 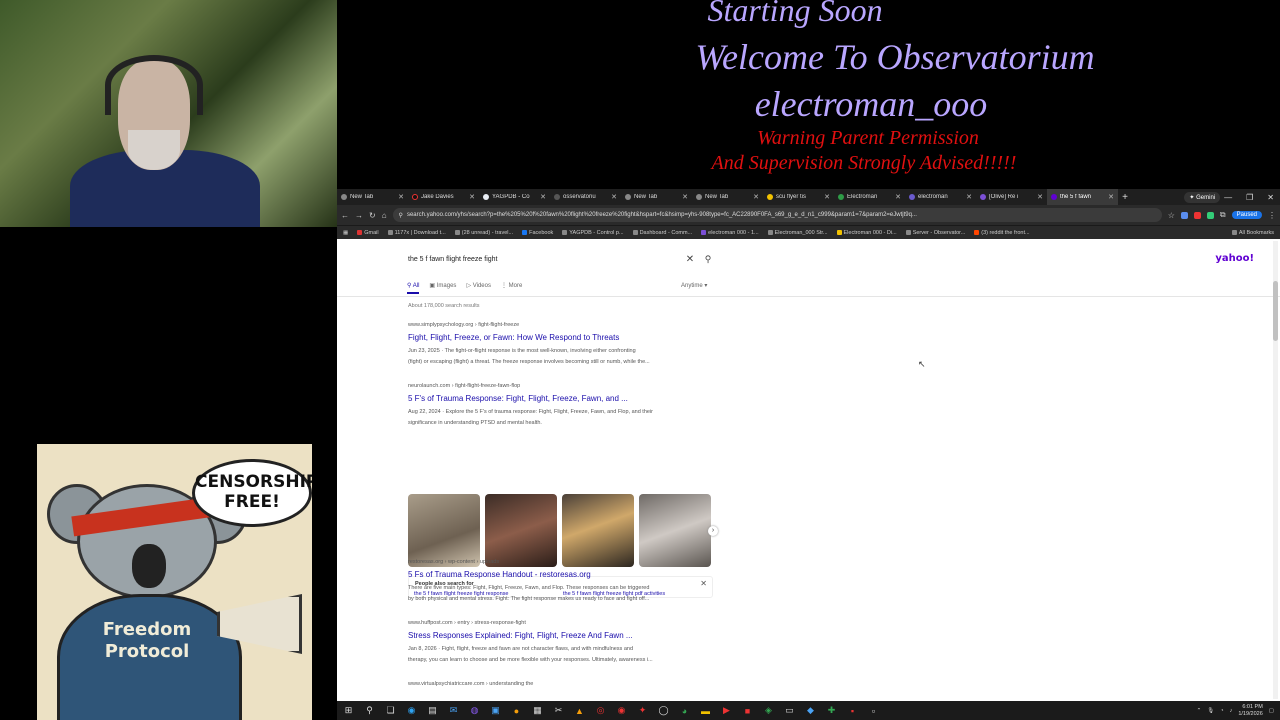 What do you see at coordinates (413, 288) in the screenshot?
I see `filter-all: ⚲ All` at bounding box center [413, 288].